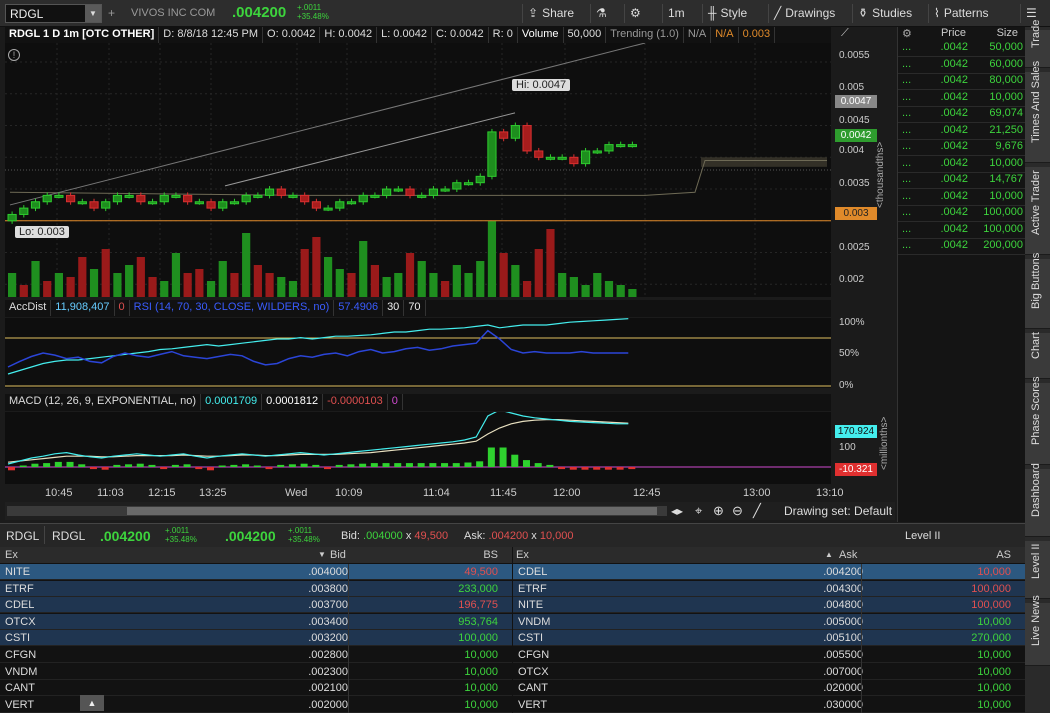 The image size is (1050, 713). What do you see at coordinates (256, 605) in the screenshot?
I see `bid-row: CDEL .003700 196,775` at bounding box center [256, 605].